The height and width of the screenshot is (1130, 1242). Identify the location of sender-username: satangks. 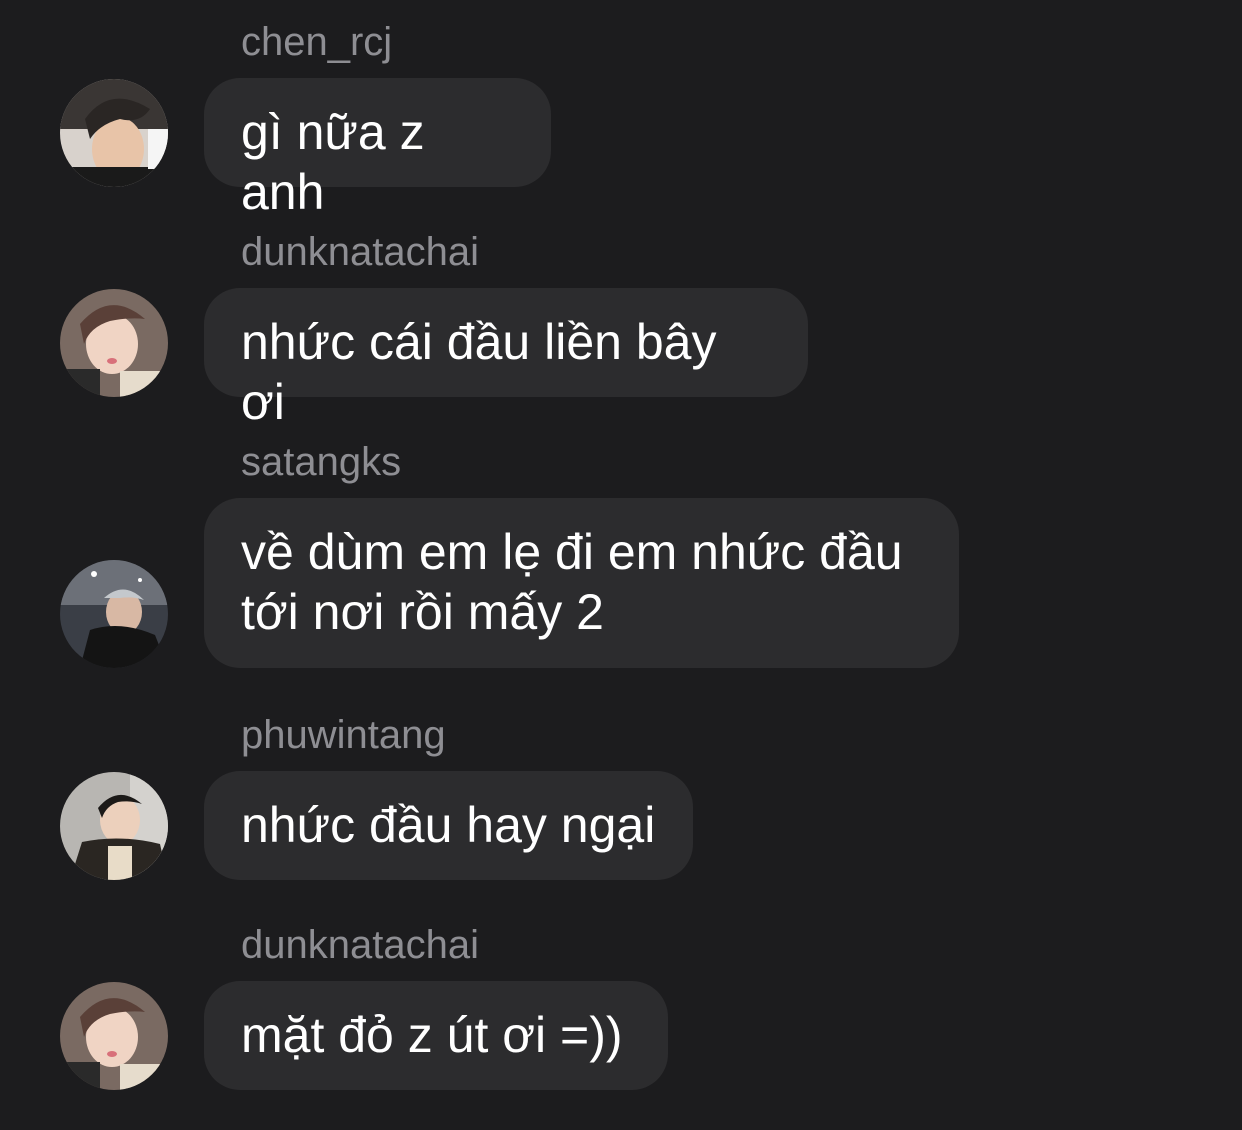
(321, 462).